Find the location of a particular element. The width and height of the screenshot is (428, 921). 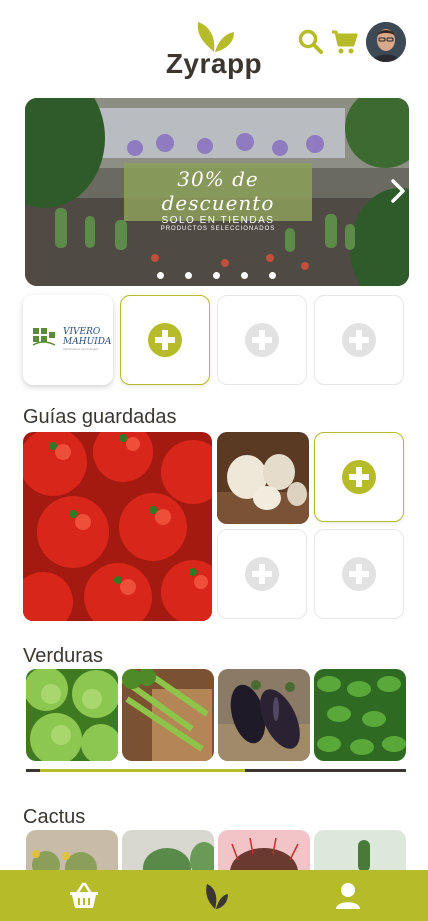

section-title-cactus: Cactus is located at coordinates (54, 817).